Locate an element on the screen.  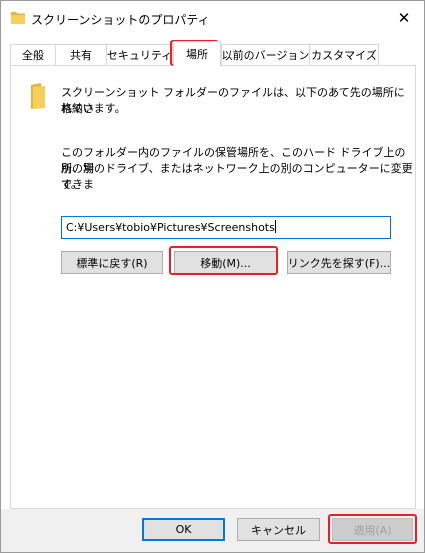
description-line-3: す。 is located at coordinates (71, 184).